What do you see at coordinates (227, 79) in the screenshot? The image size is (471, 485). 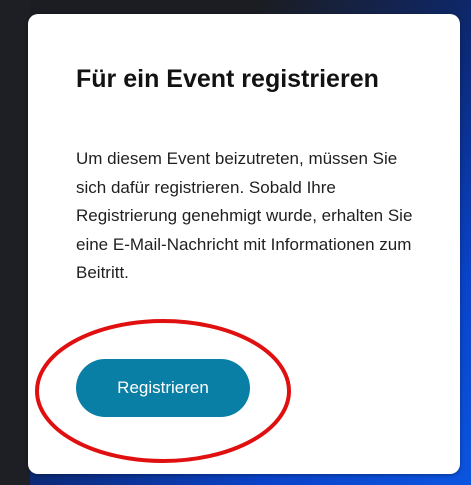 I see `dialog-title: Für ein Event registrieren` at bounding box center [227, 79].